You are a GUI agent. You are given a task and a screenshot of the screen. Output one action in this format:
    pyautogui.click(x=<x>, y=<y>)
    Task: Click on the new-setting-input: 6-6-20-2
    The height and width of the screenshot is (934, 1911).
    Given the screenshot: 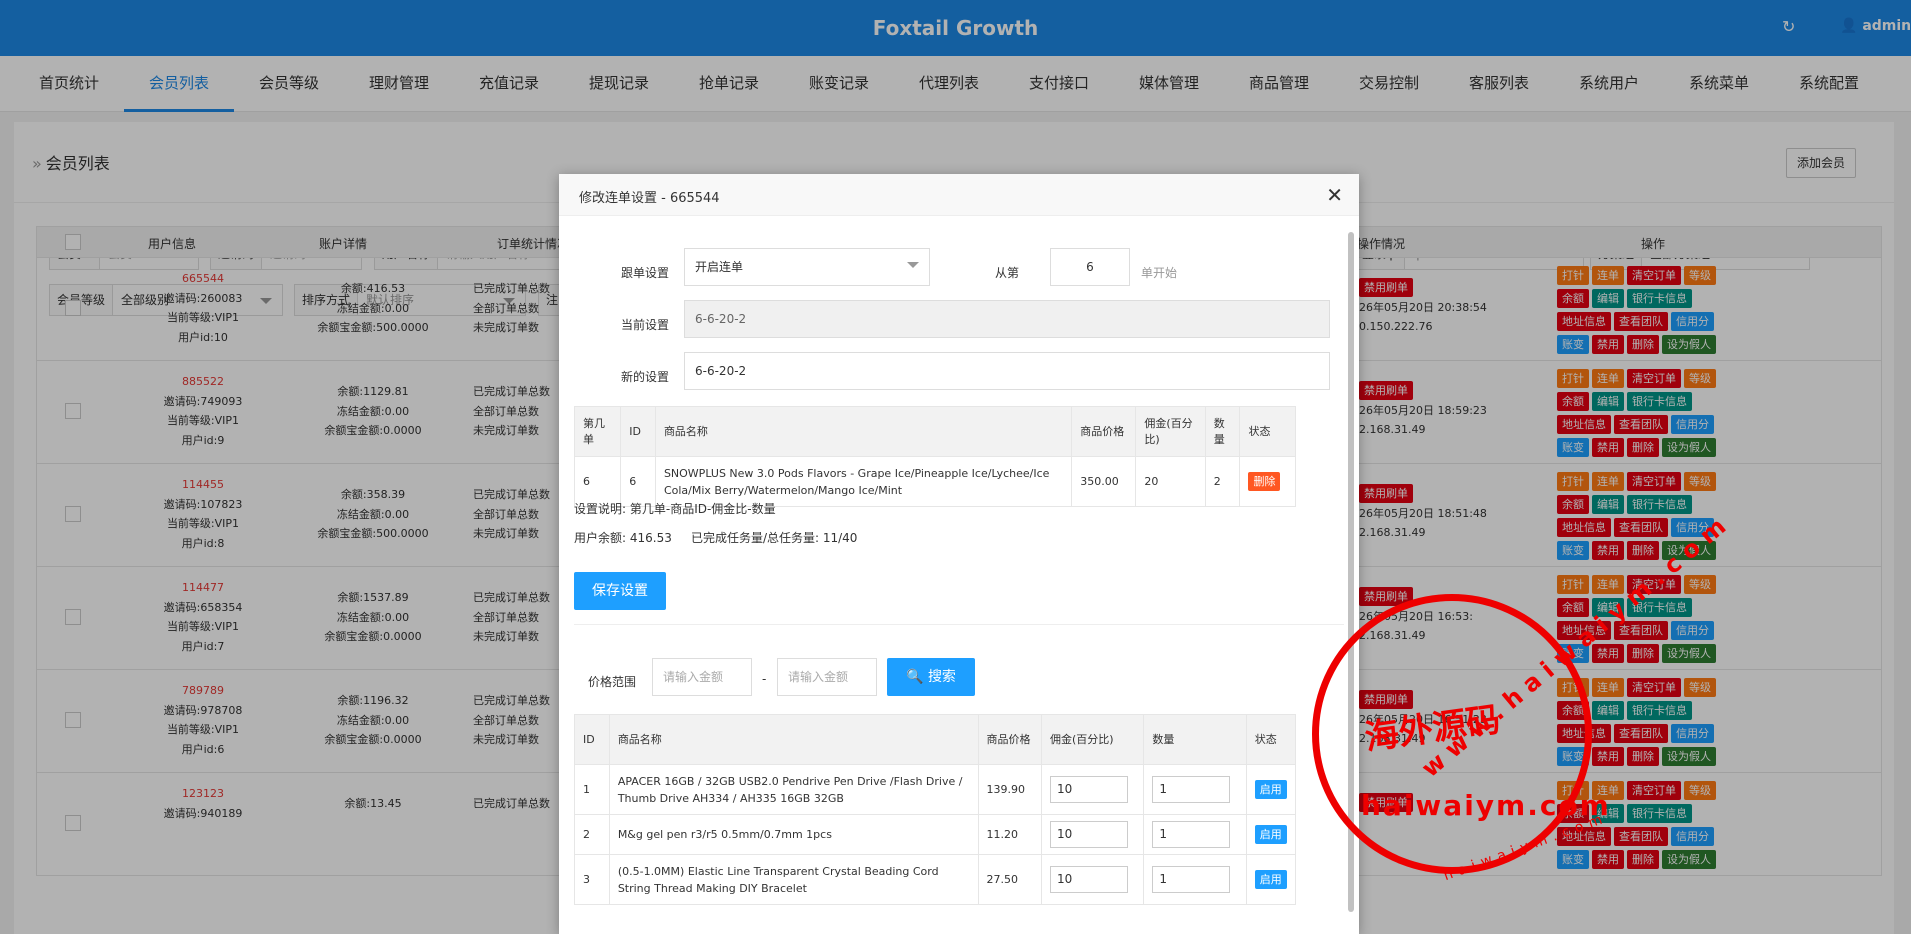 What is the action you would take?
    pyautogui.click(x=1007, y=371)
    